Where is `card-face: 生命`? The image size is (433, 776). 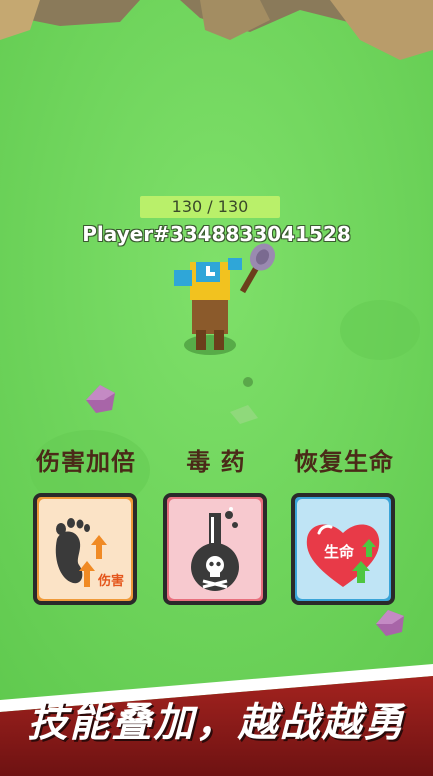 card-face: 生命 is located at coordinates (343, 549).